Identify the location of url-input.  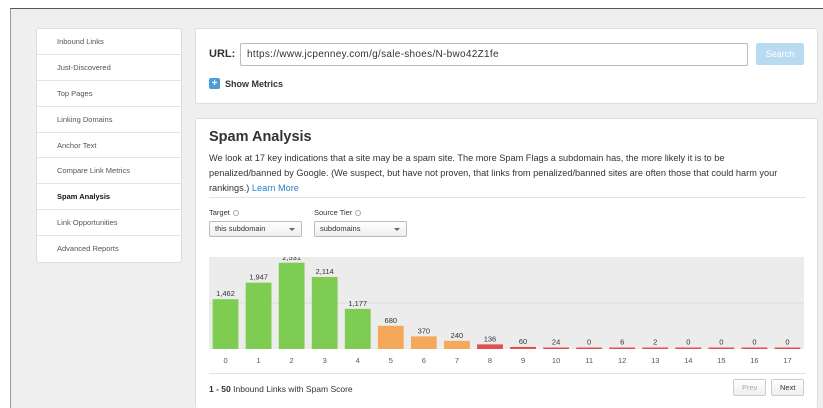
(494, 54).